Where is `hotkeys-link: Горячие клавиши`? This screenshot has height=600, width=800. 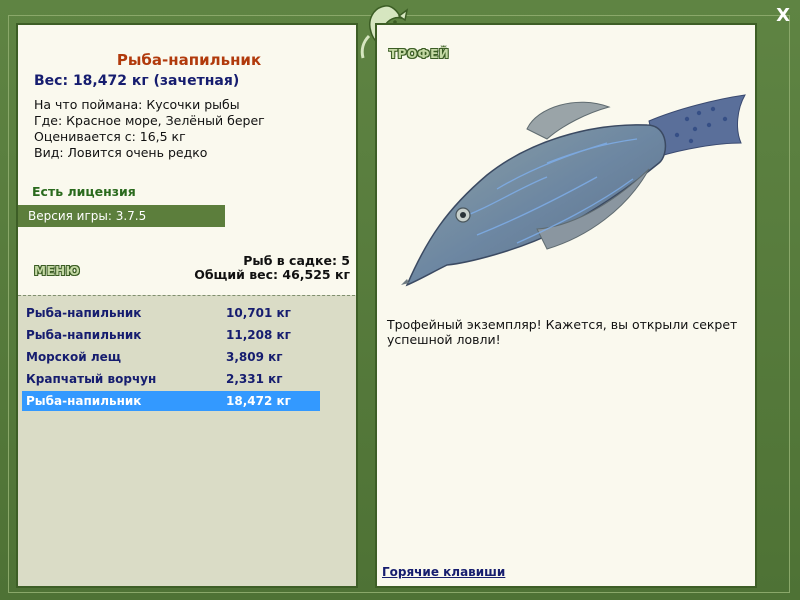 hotkeys-link: Горячие клавиши is located at coordinates (443, 572).